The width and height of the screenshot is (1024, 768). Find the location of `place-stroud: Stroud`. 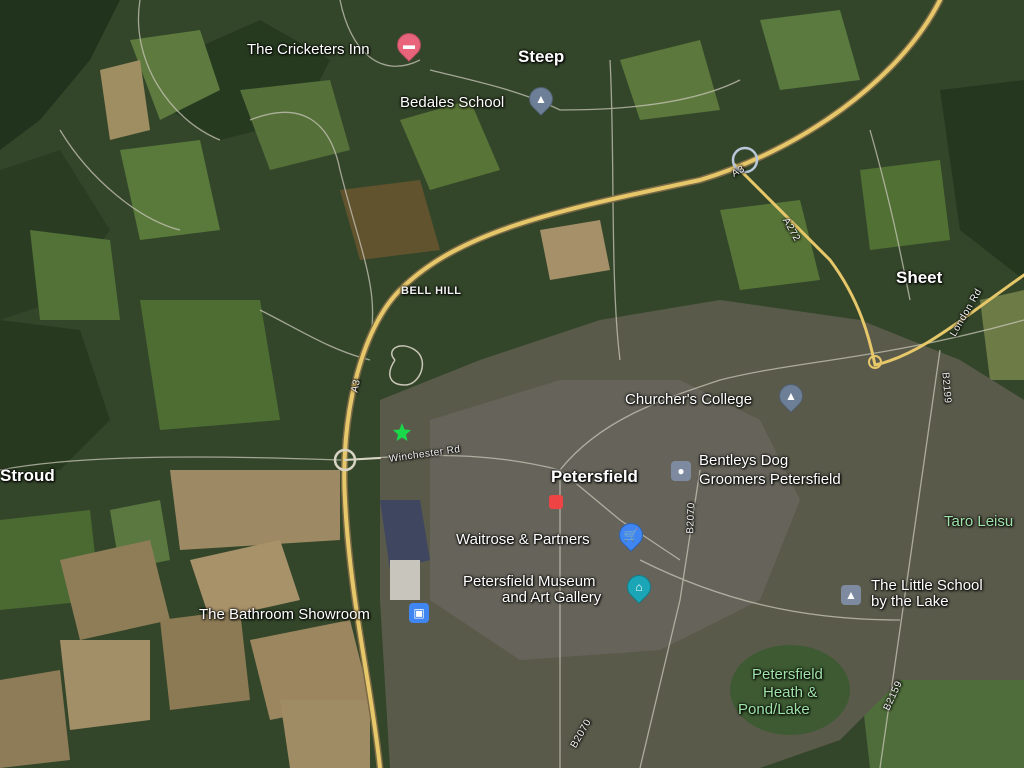

place-stroud: Stroud is located at coordinates (27, 475).